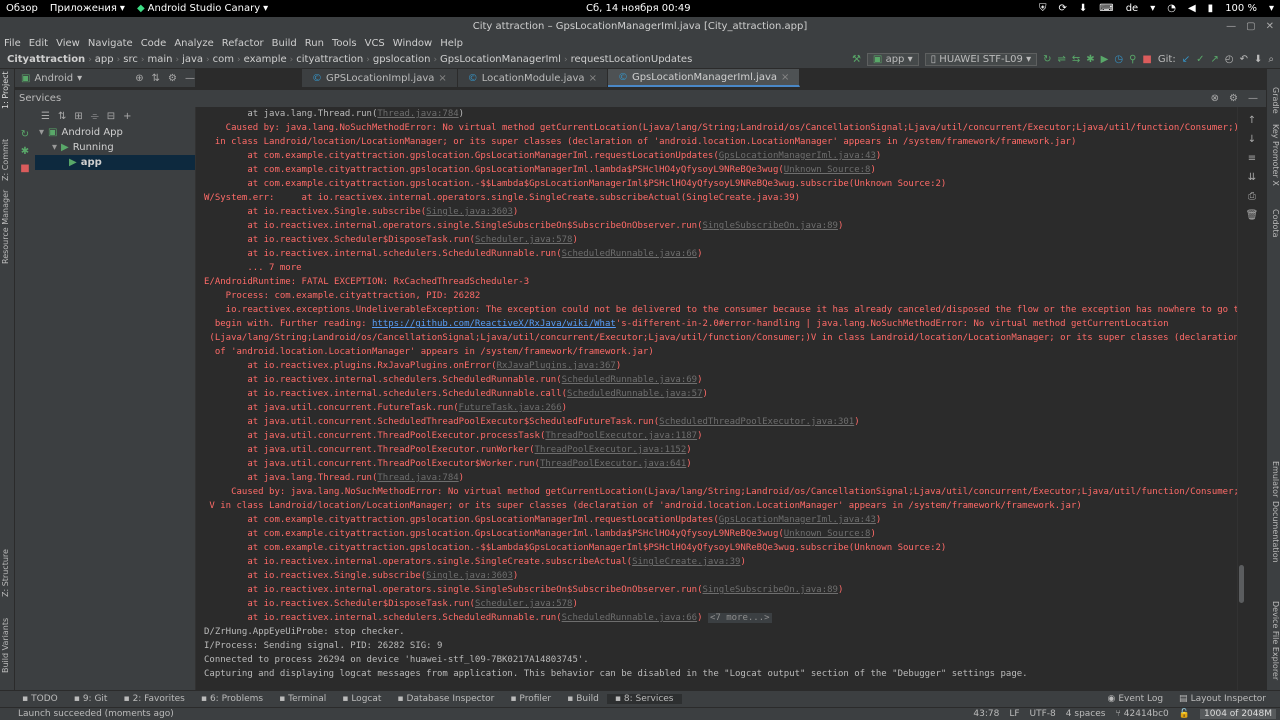 This screenshot has height=720, width=1280. Describe the element at coordinates (1252, 215) in the screenshot. I see `trash-icon: 🗑` at that location.